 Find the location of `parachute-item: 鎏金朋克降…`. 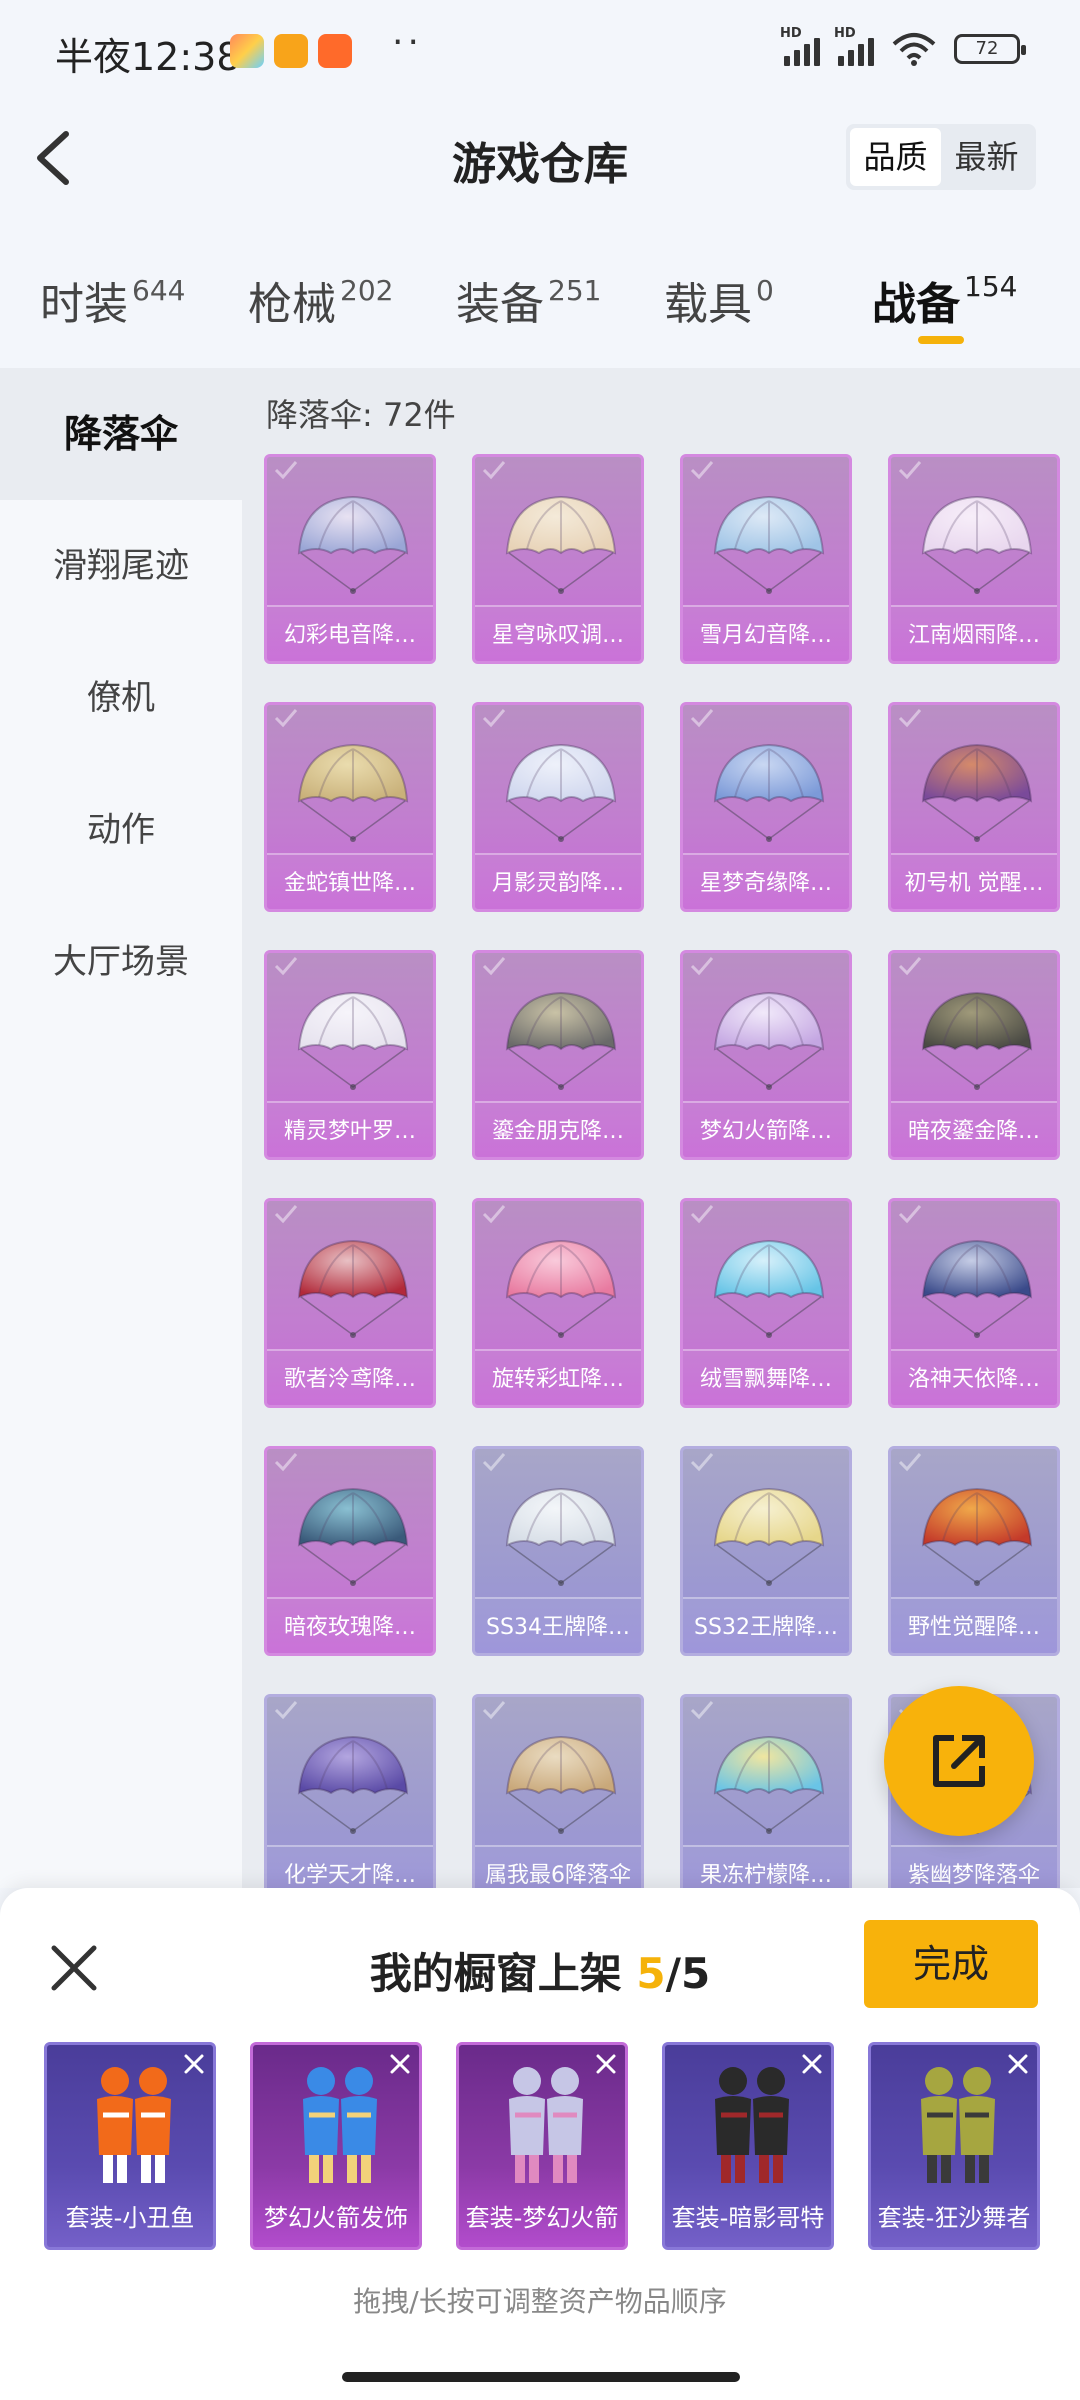

parachute-item: 鎏金朋克降… is located at coordinates (558, 1055).